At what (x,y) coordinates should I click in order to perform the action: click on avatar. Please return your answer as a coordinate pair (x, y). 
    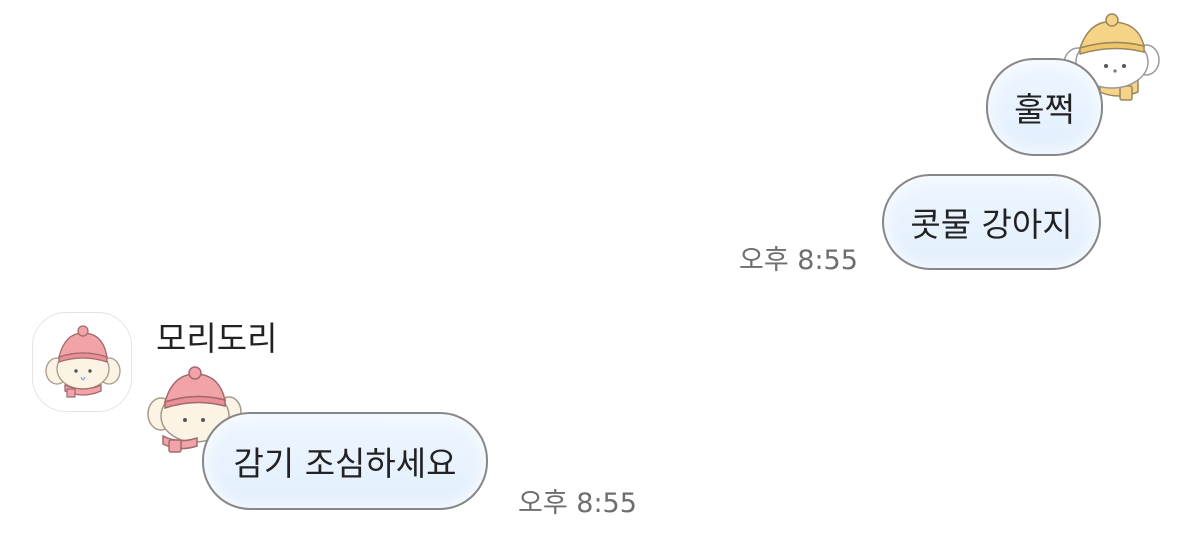
    Looking at the image, I should click on (82, 362).